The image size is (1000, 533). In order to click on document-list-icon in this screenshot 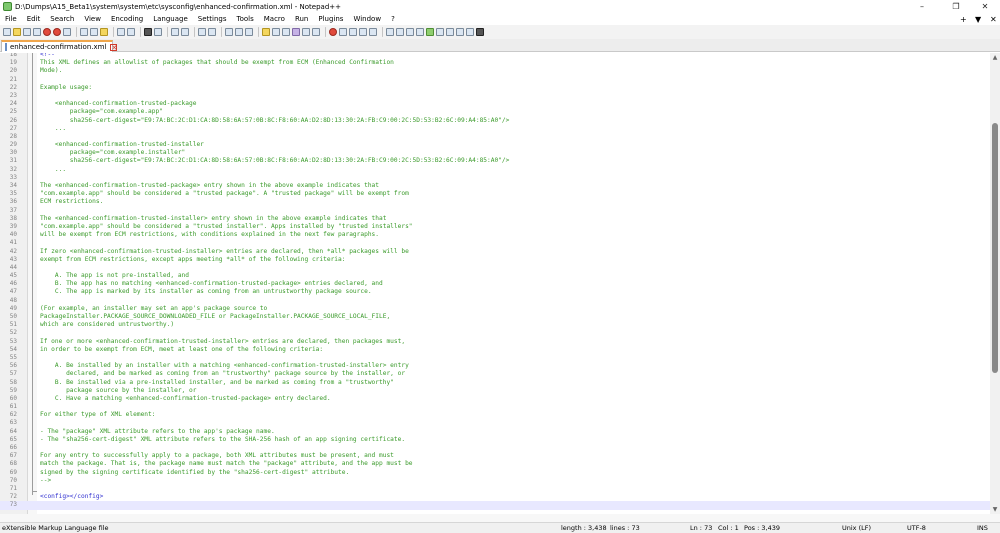, I will do `click(286, 32)`.